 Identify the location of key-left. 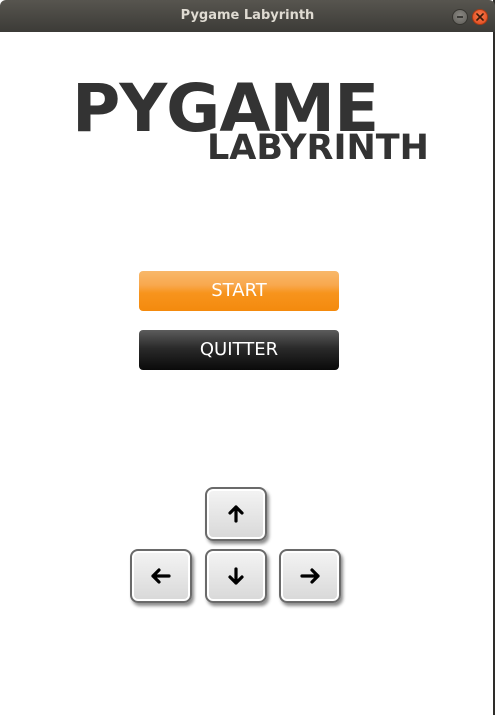
(161, 576).